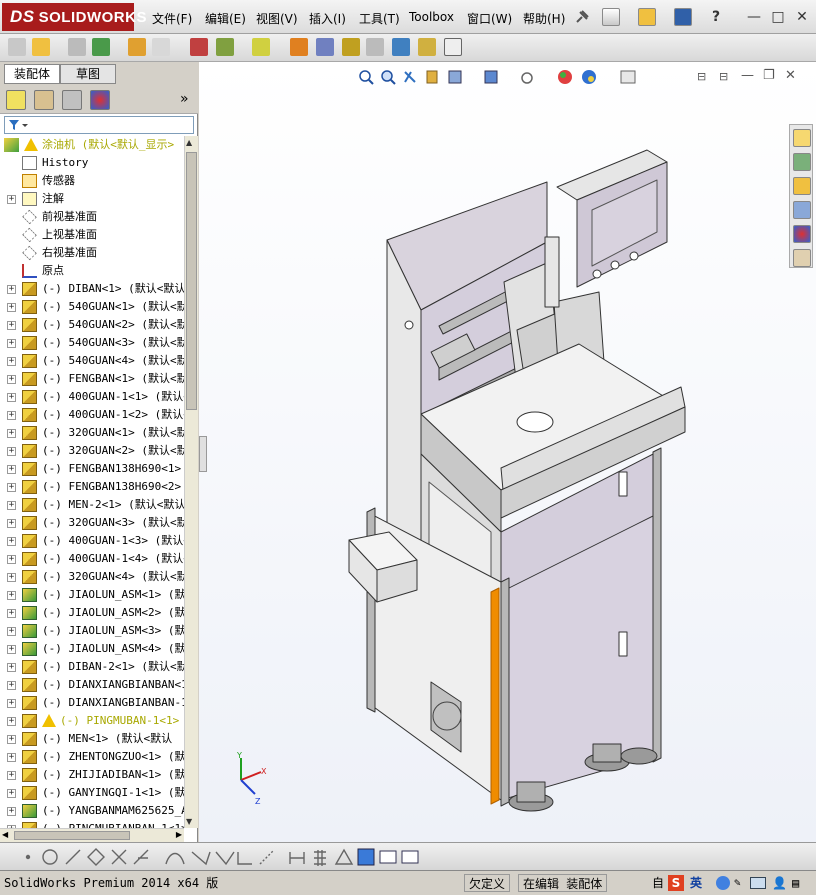 Image resolution: width=816 pixels, height=895 pixels. I want to click on explode-icon, so click(225, 47).